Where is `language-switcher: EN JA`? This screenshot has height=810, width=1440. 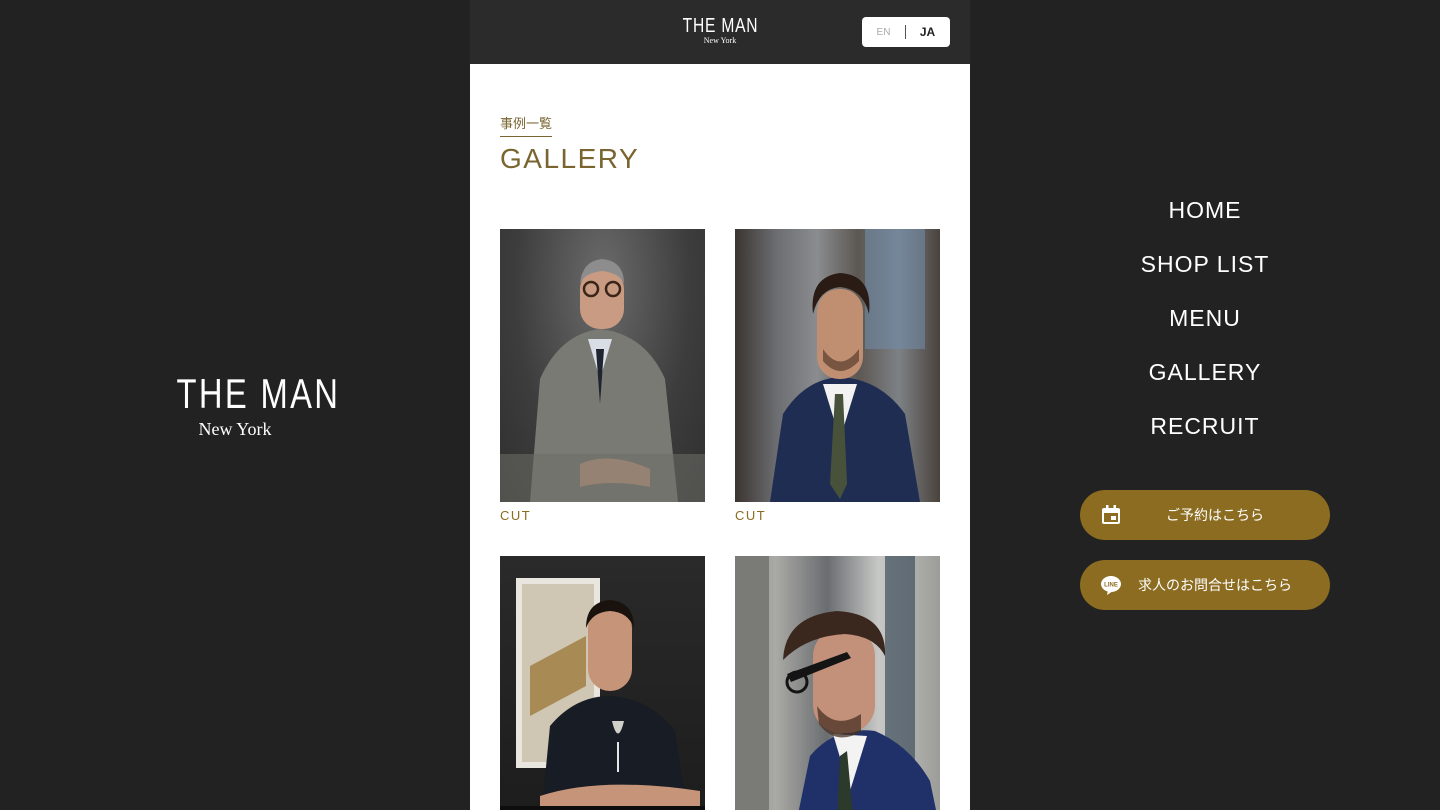 language-switcher: EN JA is located at coordinates (906, 32).